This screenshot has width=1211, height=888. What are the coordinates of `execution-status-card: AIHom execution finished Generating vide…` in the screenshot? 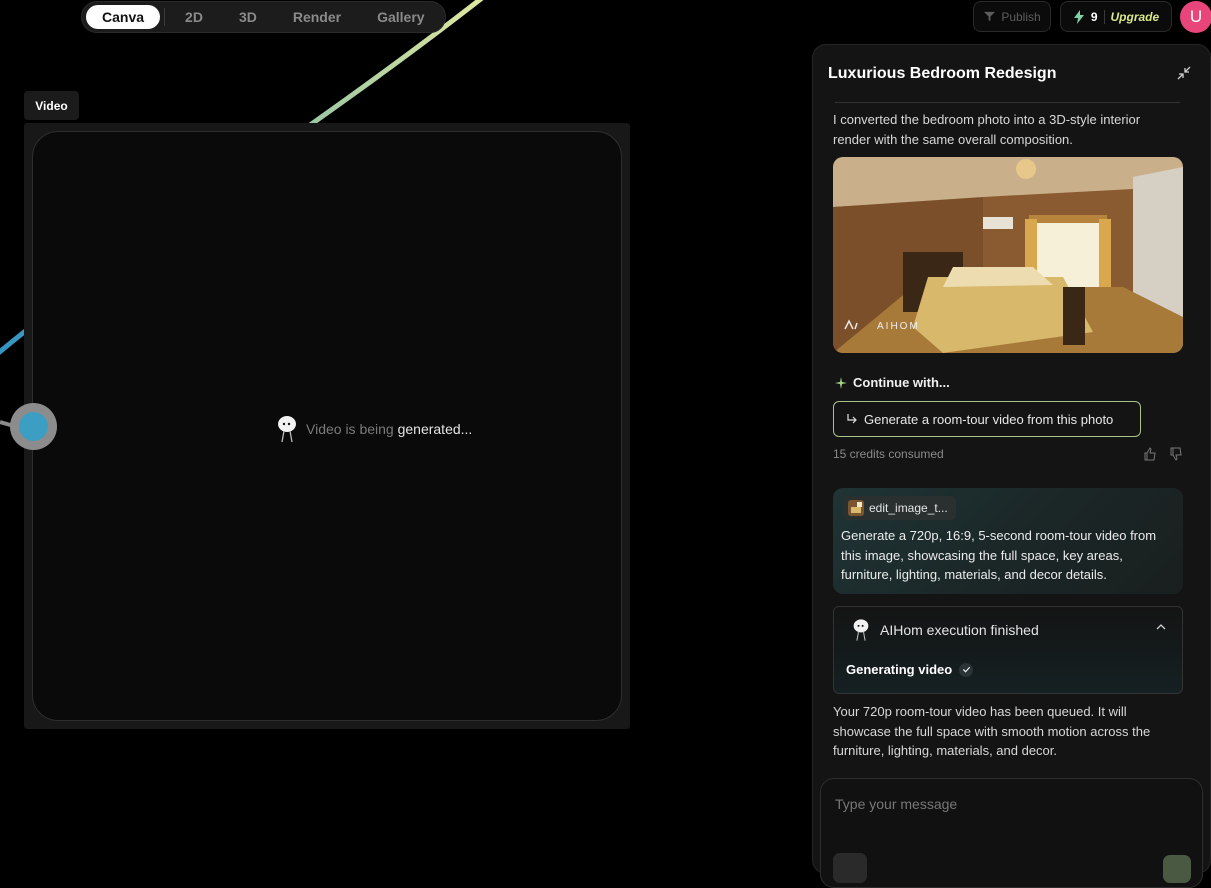 It's located at (1008, 650).